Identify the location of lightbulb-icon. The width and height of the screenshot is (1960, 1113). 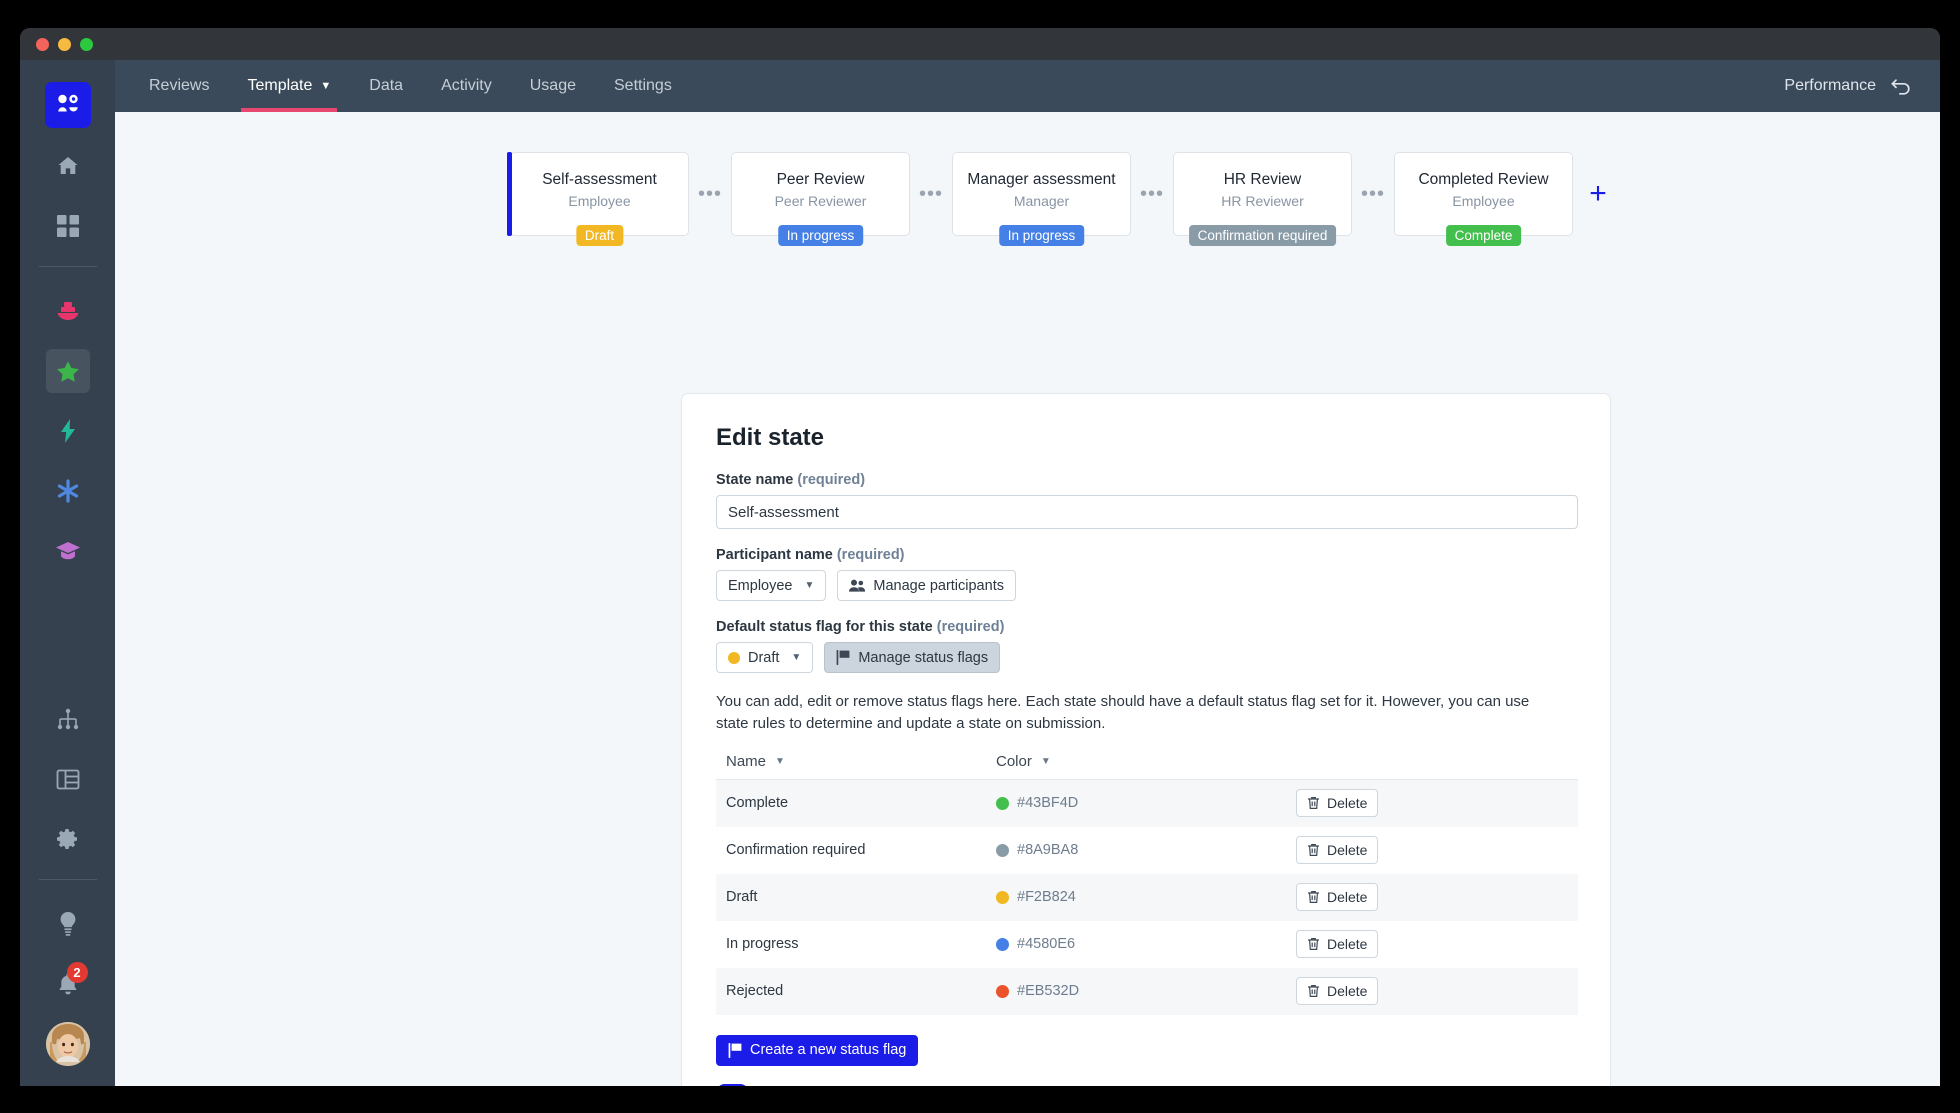
(68, 924).